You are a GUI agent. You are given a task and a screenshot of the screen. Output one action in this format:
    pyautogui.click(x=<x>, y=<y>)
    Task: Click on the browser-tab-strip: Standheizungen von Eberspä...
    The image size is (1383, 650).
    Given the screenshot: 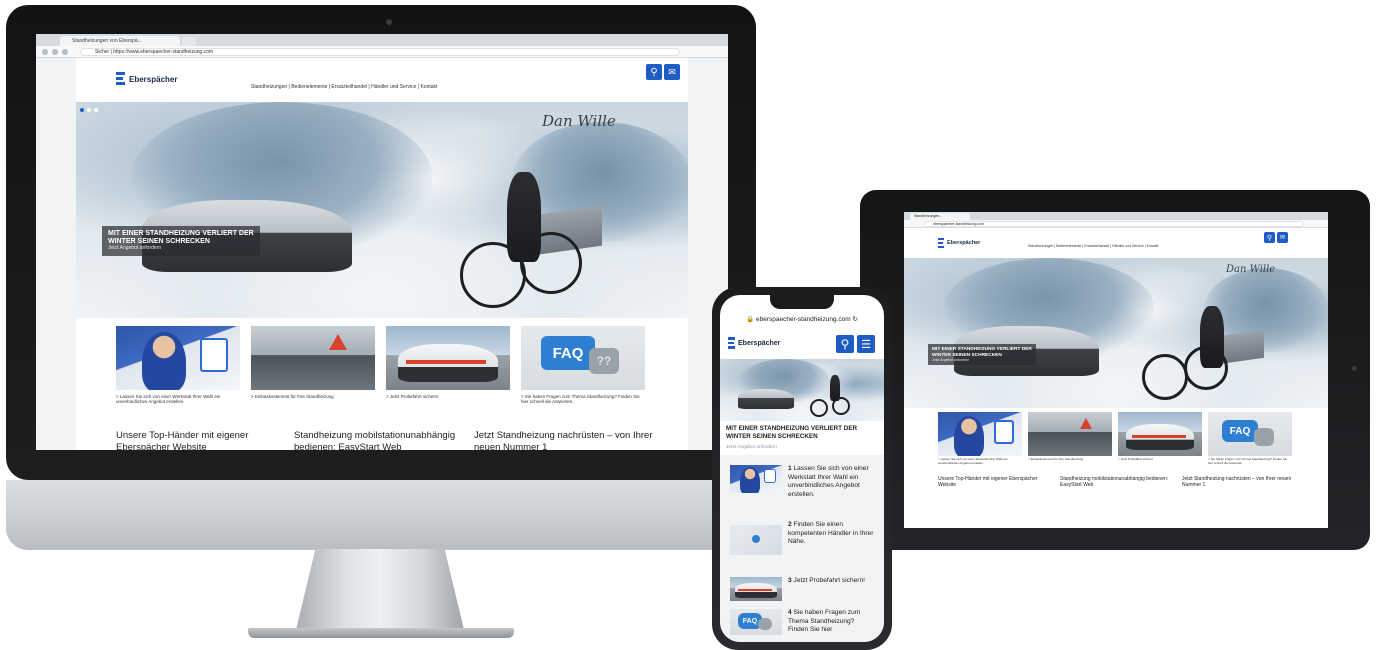 What is the action you would take?
    pyautogui.click(x=382, y=40)
    